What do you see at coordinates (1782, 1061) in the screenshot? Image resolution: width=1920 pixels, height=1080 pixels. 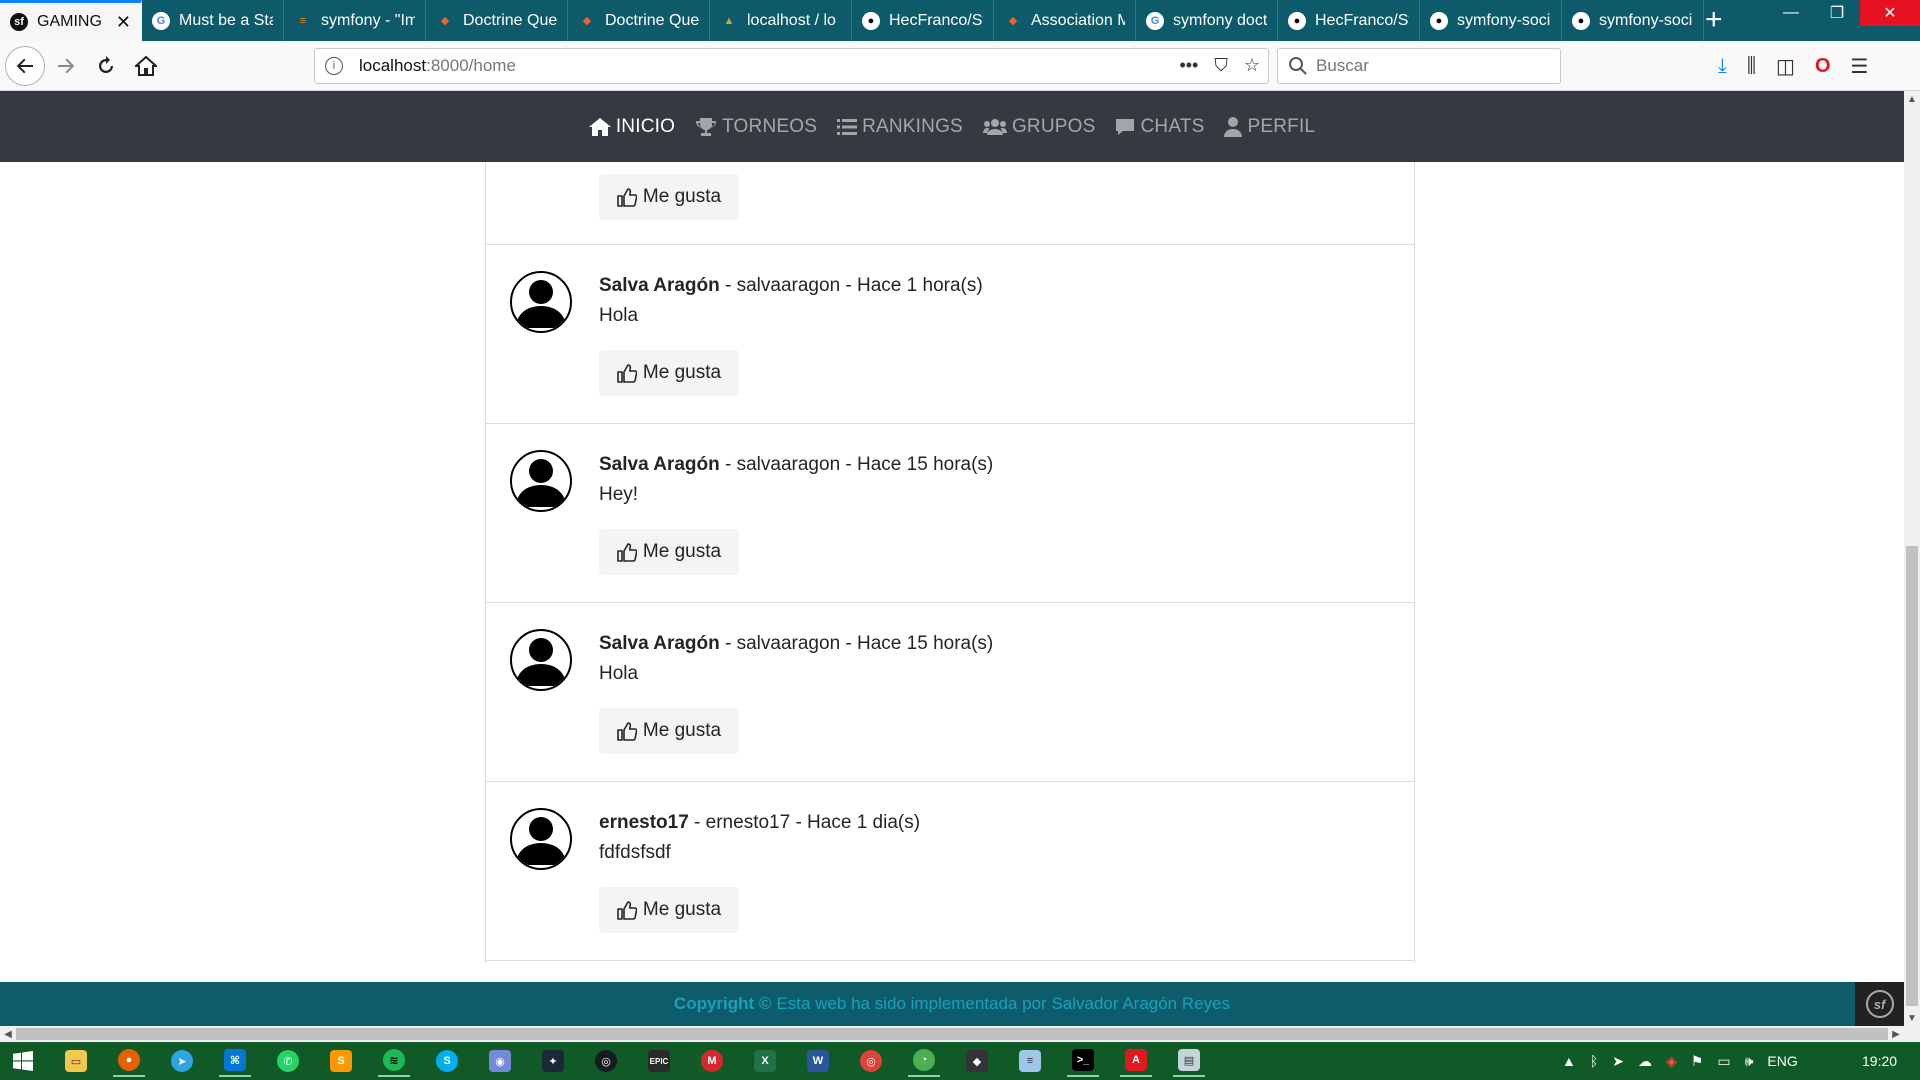 I see `language-indicator: ENG` at bounding box center [1782, 1061].